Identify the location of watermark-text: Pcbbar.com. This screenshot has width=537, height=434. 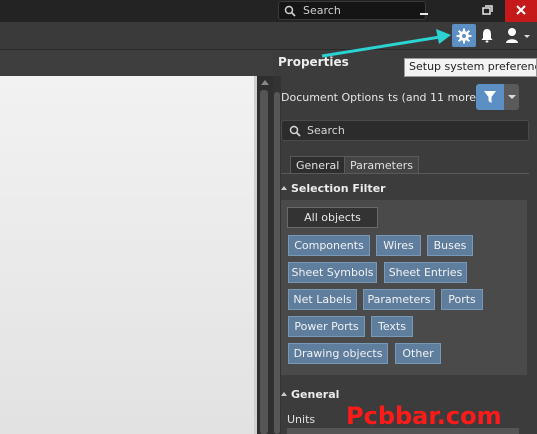
(424, 416).